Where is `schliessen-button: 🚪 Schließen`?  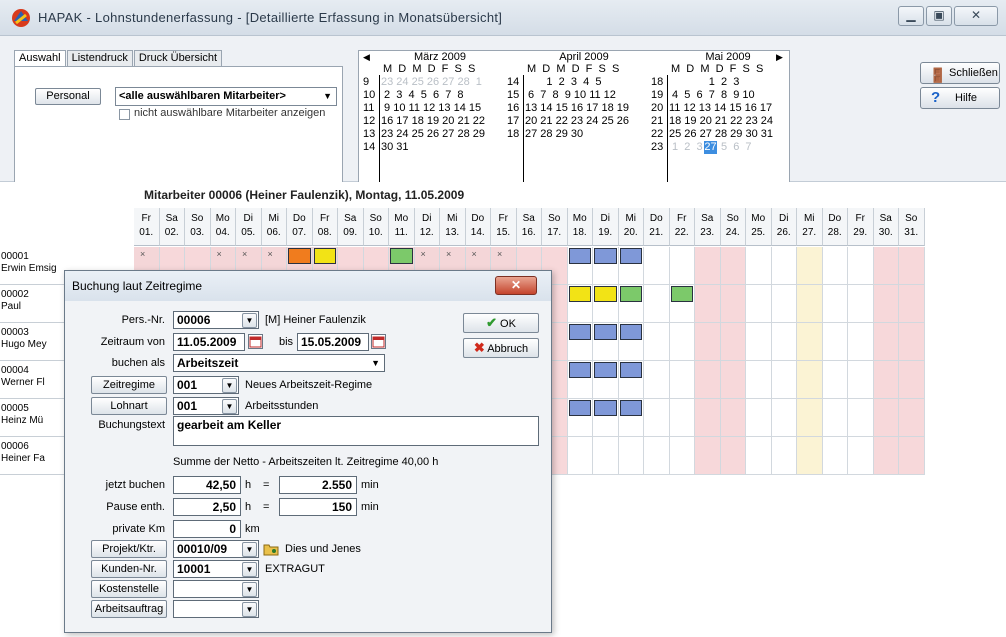
schliessen-button: 🚪 Schließen is located at coordinates (960, 73).